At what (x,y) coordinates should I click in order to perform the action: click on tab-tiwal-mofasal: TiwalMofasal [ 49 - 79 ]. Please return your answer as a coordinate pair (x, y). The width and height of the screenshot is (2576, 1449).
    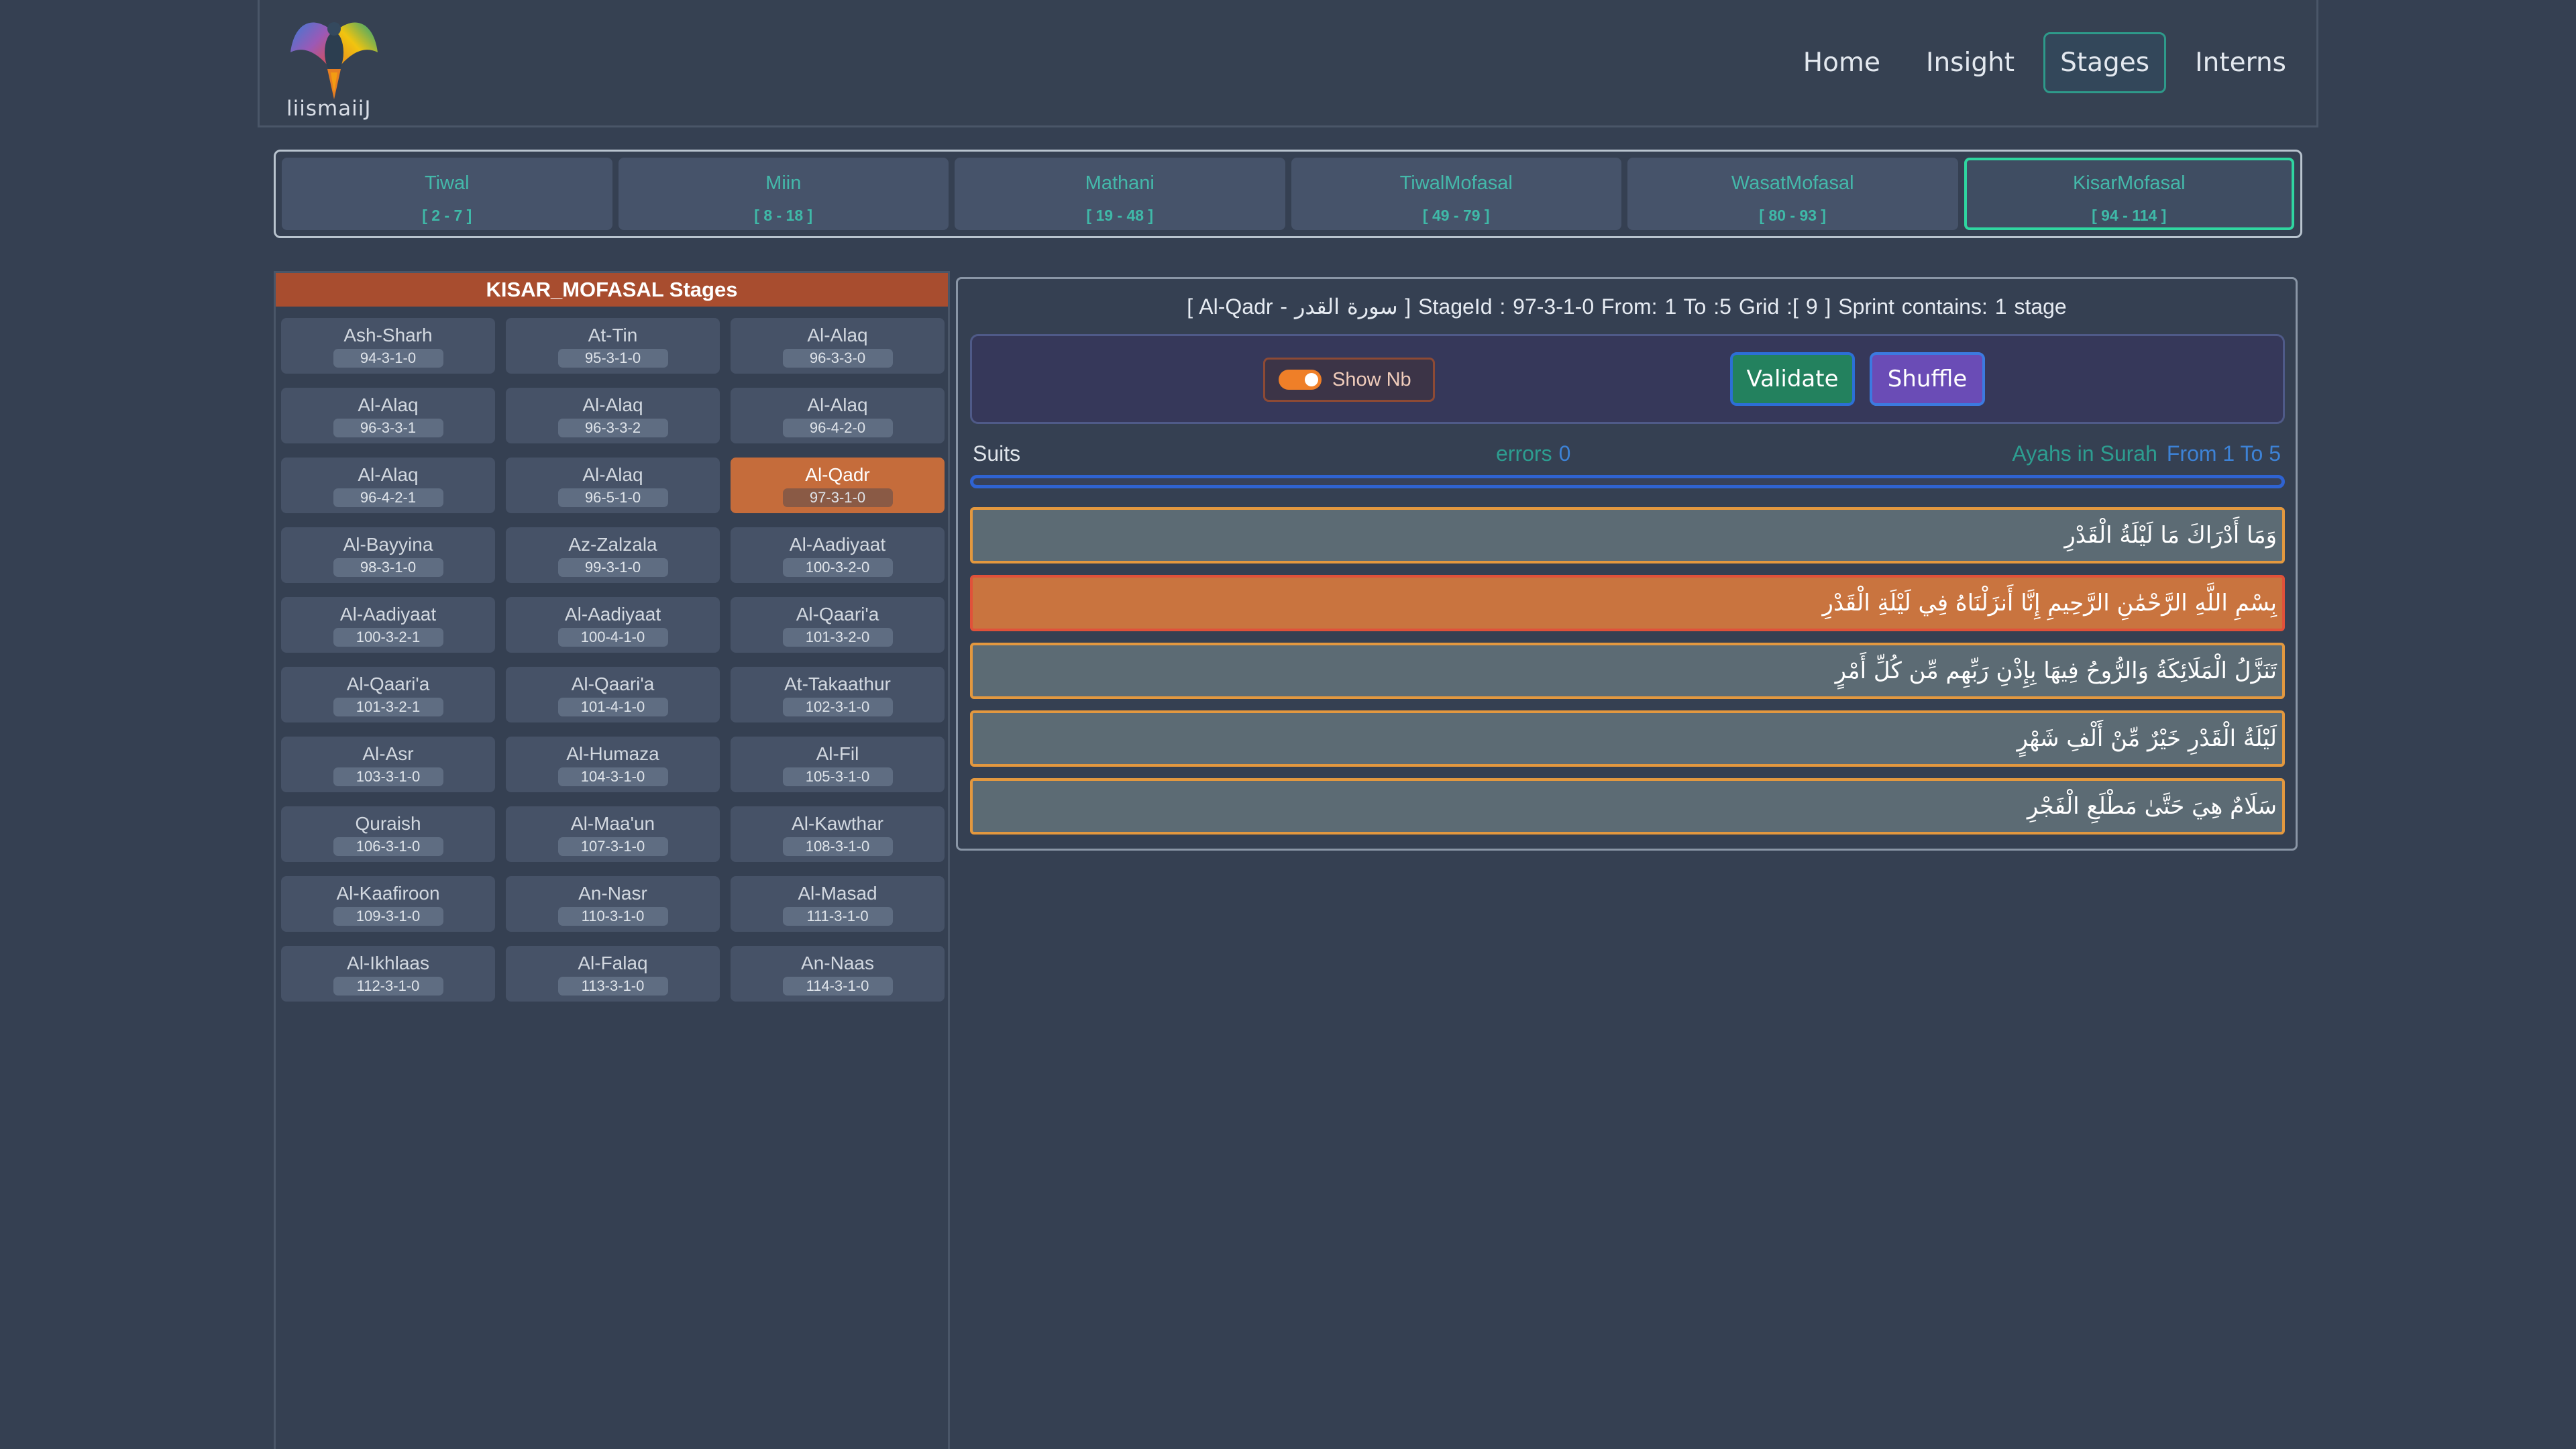
    Looking at the image, I should click on (1456, 194).